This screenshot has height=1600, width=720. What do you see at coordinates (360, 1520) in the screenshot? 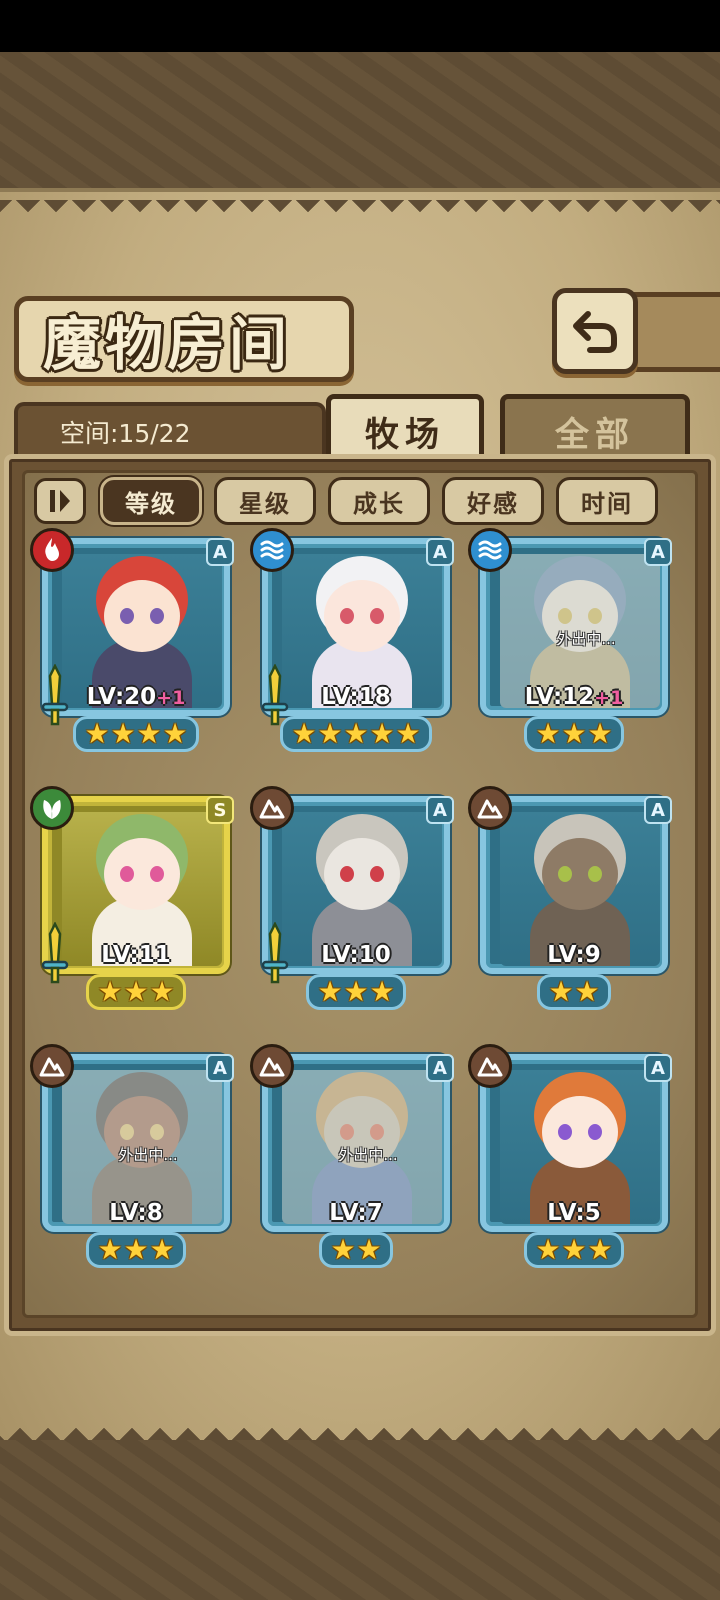
I see `map-background-bottom` at bounding box center [360, 1520].